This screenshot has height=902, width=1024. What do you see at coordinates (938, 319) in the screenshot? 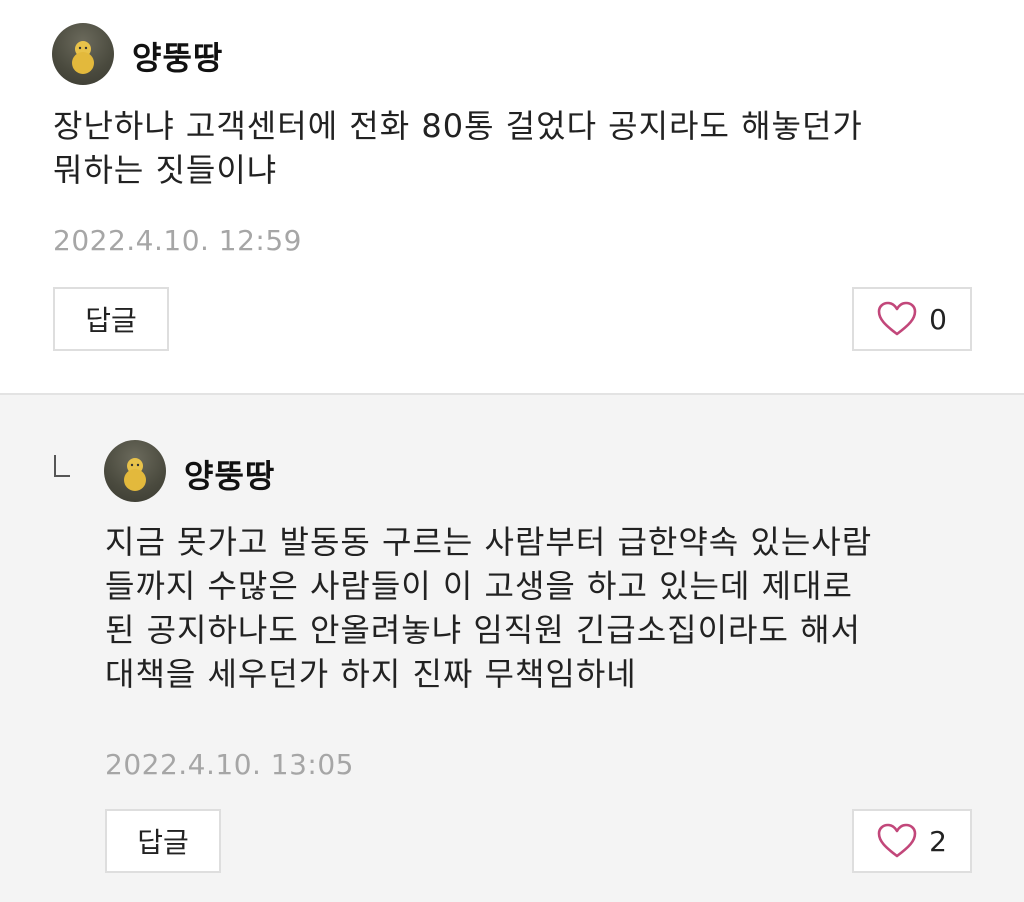
I see `like-count: 0` at bounding box center [938, 319].